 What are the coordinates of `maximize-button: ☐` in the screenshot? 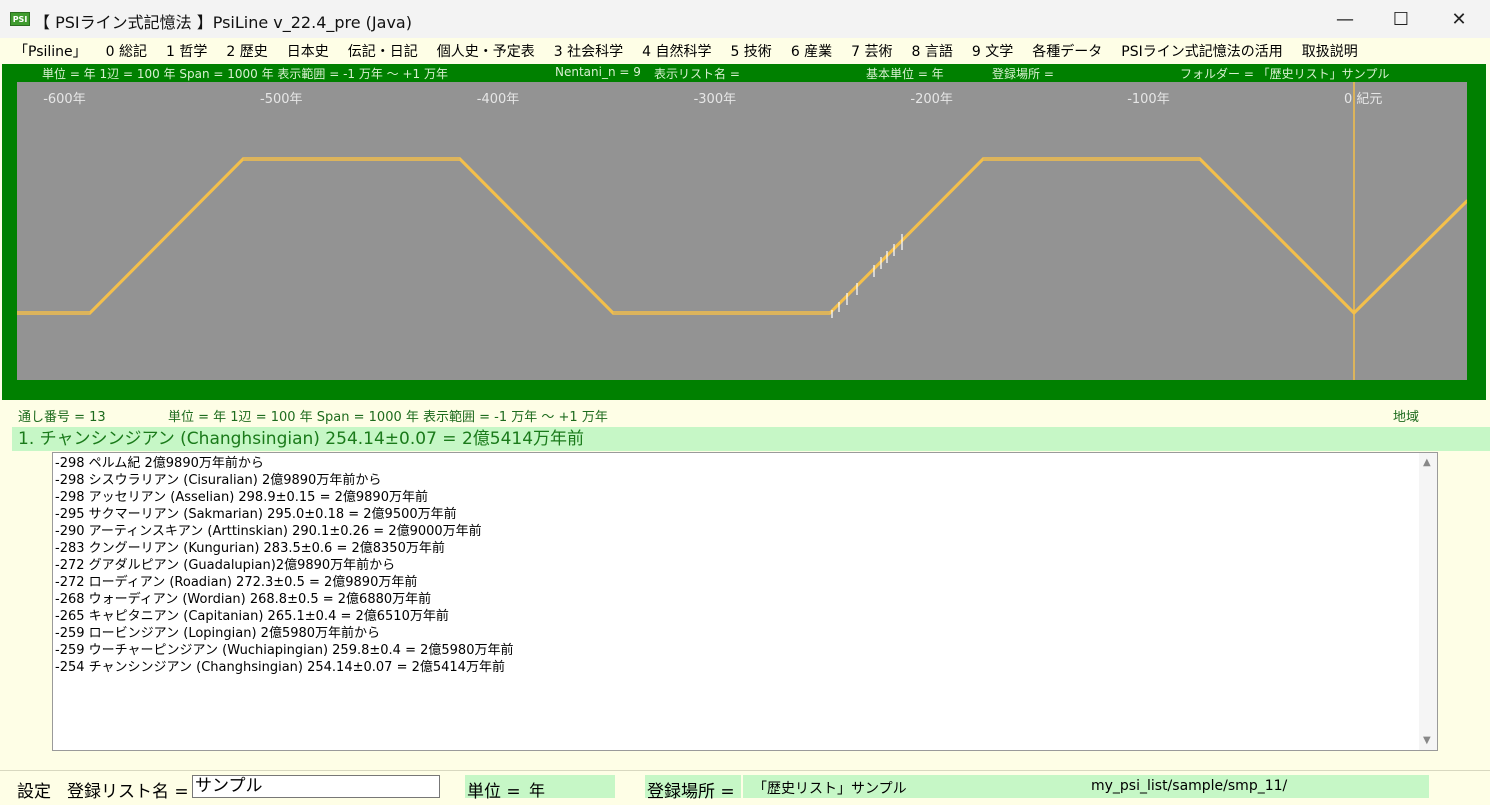 It's located at (1401, 19).